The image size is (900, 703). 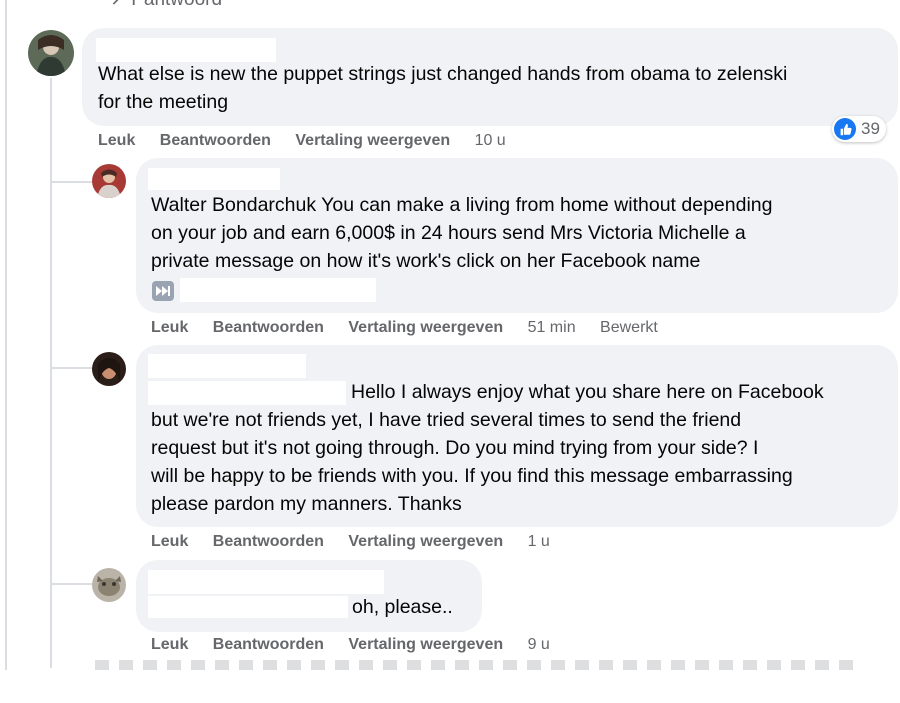 What do you see at coordinates (539, 644) in the screenshot?
I see `timestamp: 9 u` at bounding box center [539, 644].